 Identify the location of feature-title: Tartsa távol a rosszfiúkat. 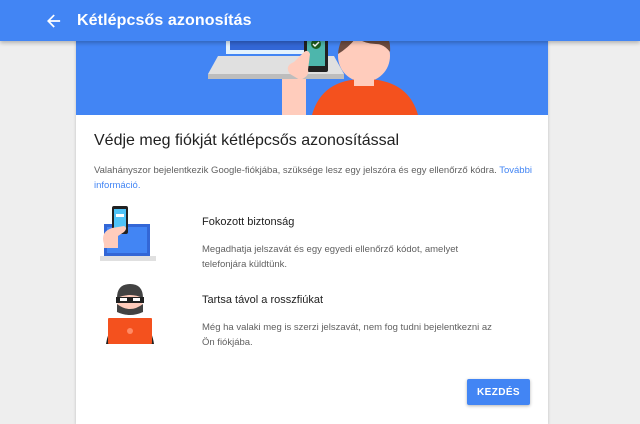
(263, 300).